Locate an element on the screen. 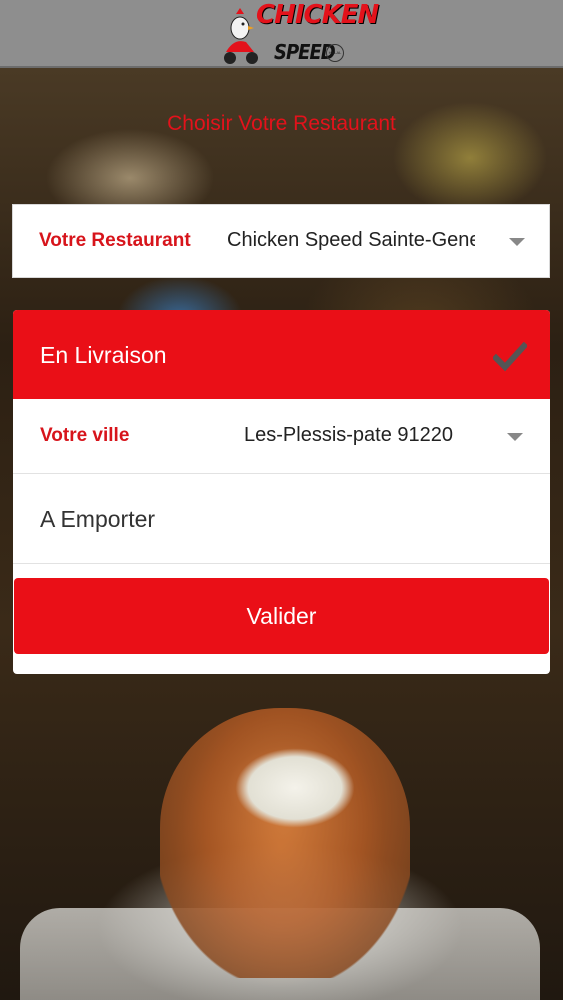 This screenshot has width=563, height=1000. scooter-chicken-icon is located at coordinates (241, 36).